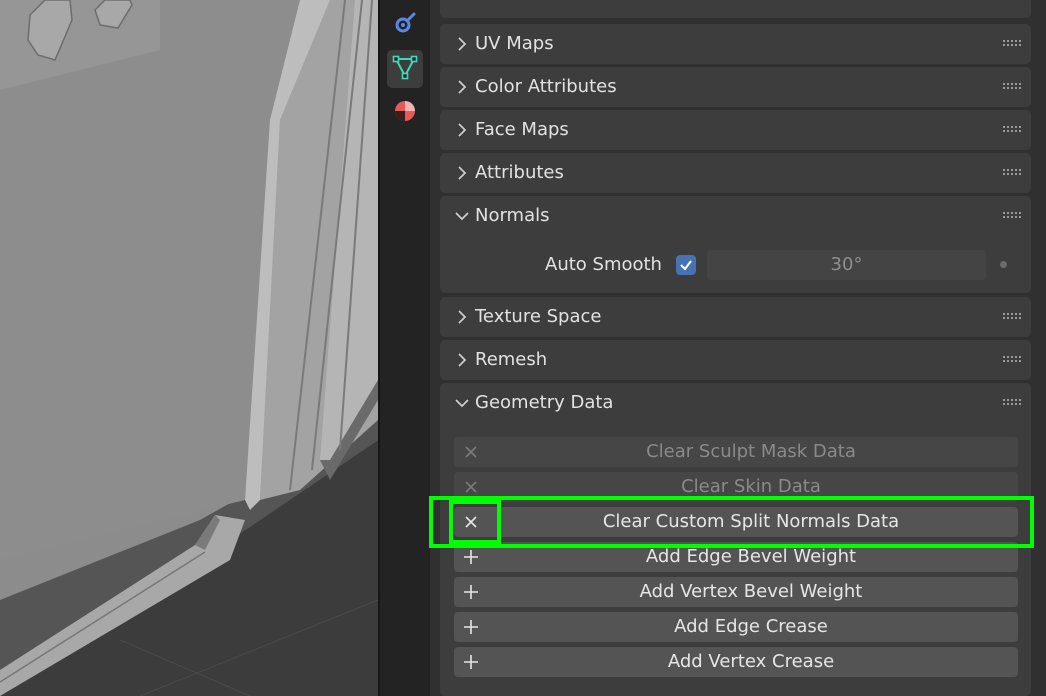  I want to click on panel-texture-space: Texture Space, so click(735, 317).